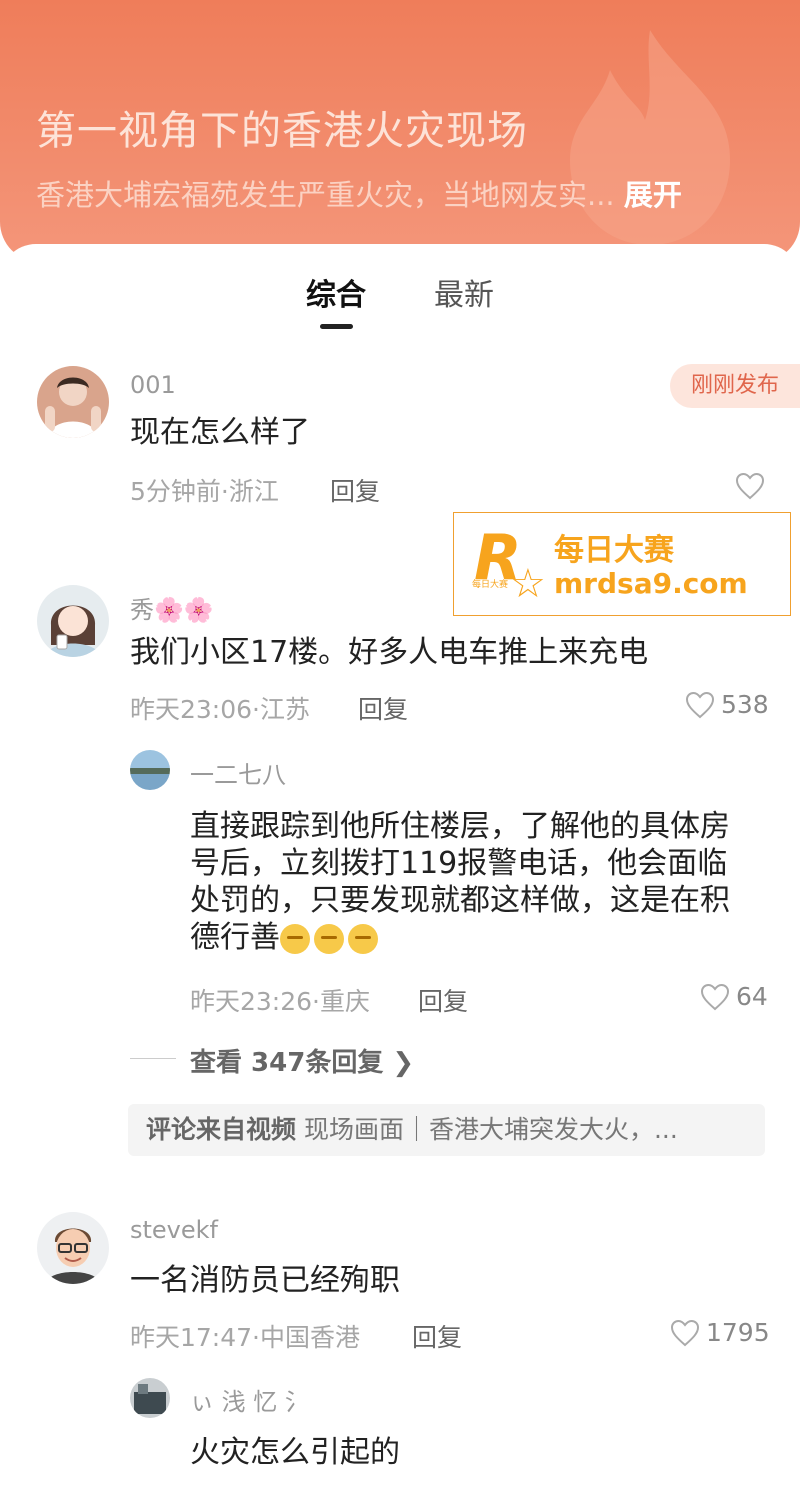 The height and width of the screenshot is (1494, 800). I want to click on watermark-logo-small: 每日大赛, so click(490, 585).